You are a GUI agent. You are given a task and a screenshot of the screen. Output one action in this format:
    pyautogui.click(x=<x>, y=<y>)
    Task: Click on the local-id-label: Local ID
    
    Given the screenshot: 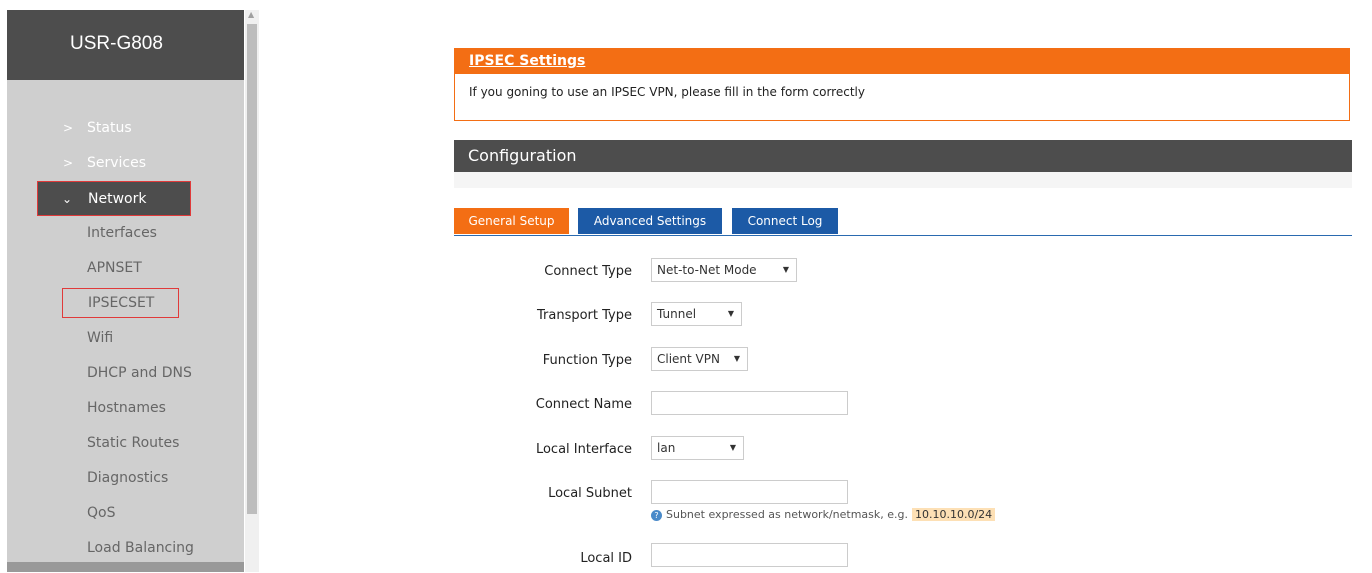 What is the action you would take?
    pyautogui.click(x=606, y=558)
    